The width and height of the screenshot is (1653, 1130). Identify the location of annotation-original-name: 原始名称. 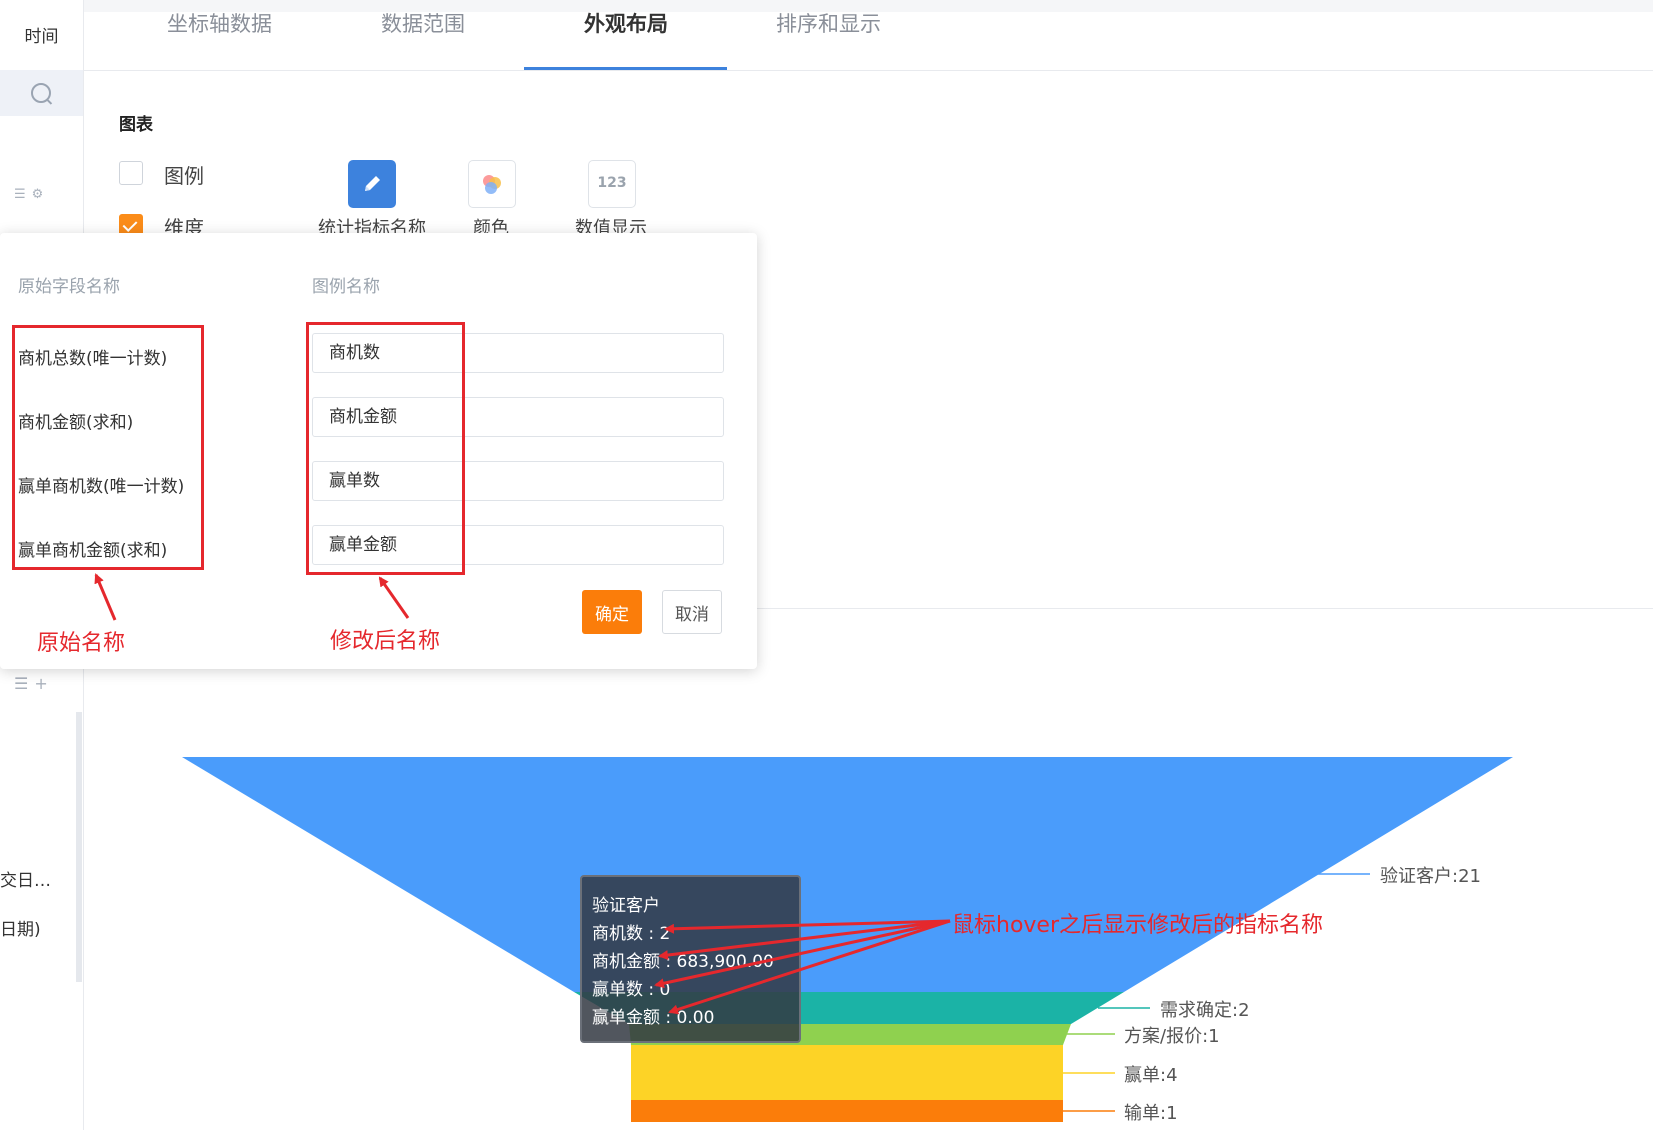
(81, 643).